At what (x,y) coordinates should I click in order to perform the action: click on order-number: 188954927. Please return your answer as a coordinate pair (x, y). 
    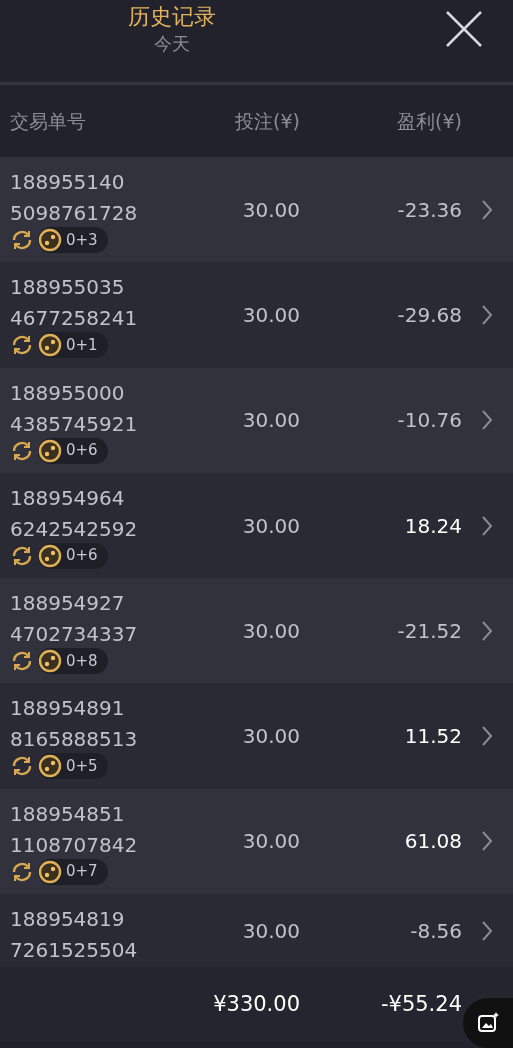
    Looking at the image, I should click on (68, 604).